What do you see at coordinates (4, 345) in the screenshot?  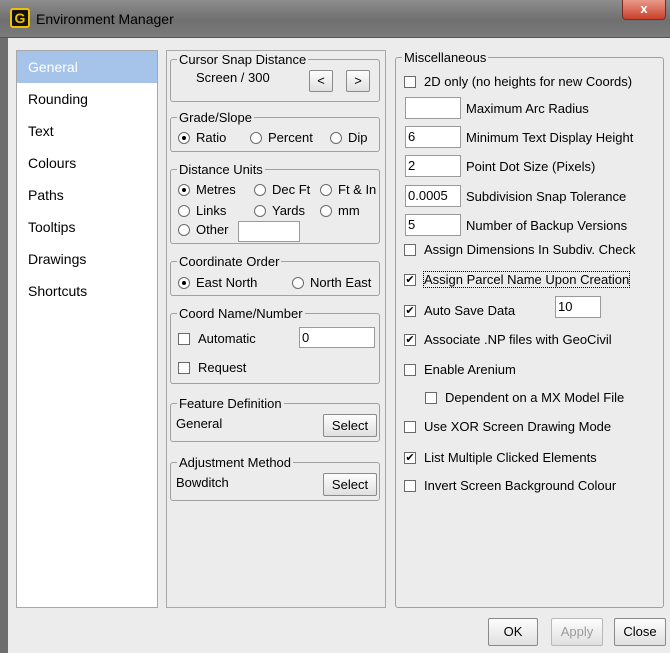 I see `window-frame` at bounding box center [4, 345].